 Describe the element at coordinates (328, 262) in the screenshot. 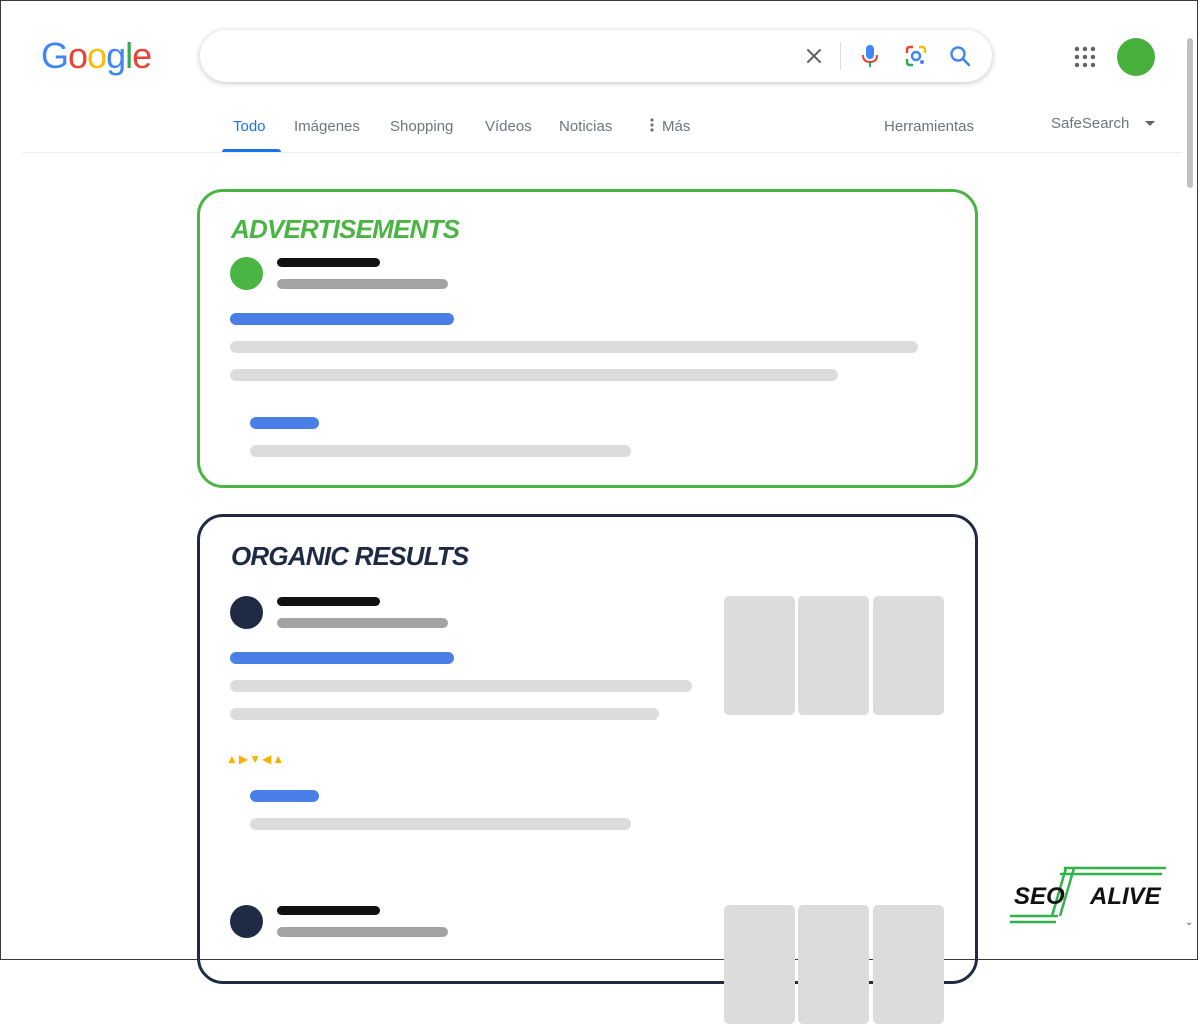

I see `ad-site-name` at that location.